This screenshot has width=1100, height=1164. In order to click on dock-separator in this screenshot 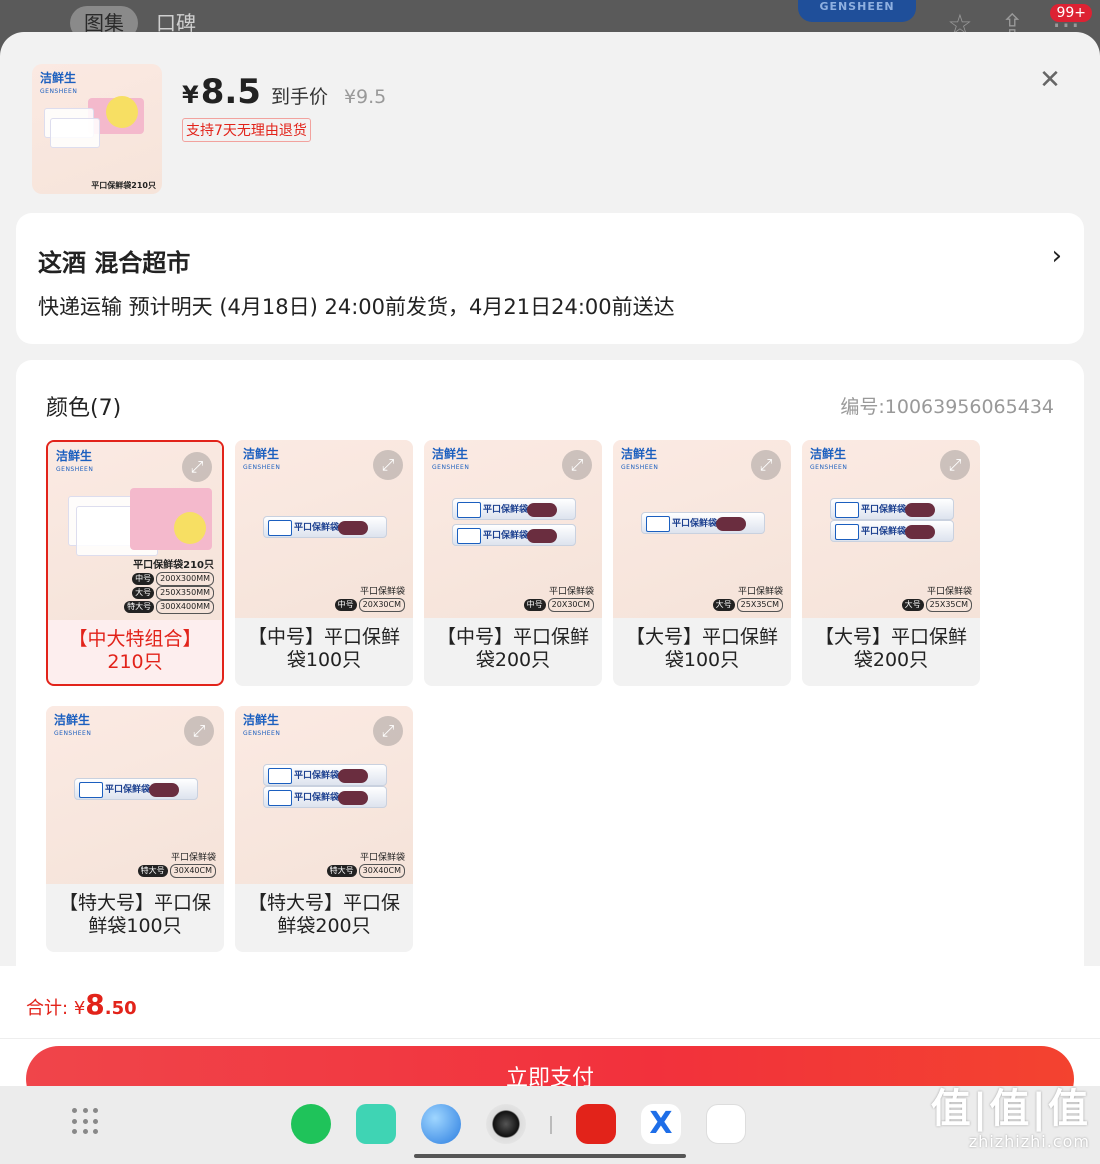, I will do `click(551, 1125)`.